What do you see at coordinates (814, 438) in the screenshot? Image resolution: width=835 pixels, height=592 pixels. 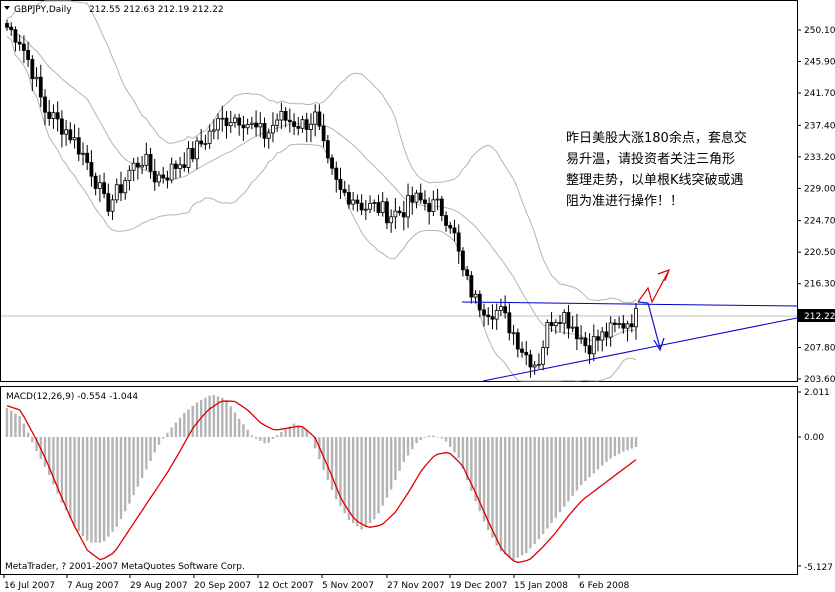 I see `macd-scale-zero: 0.00` at bounding box center [814, 438].